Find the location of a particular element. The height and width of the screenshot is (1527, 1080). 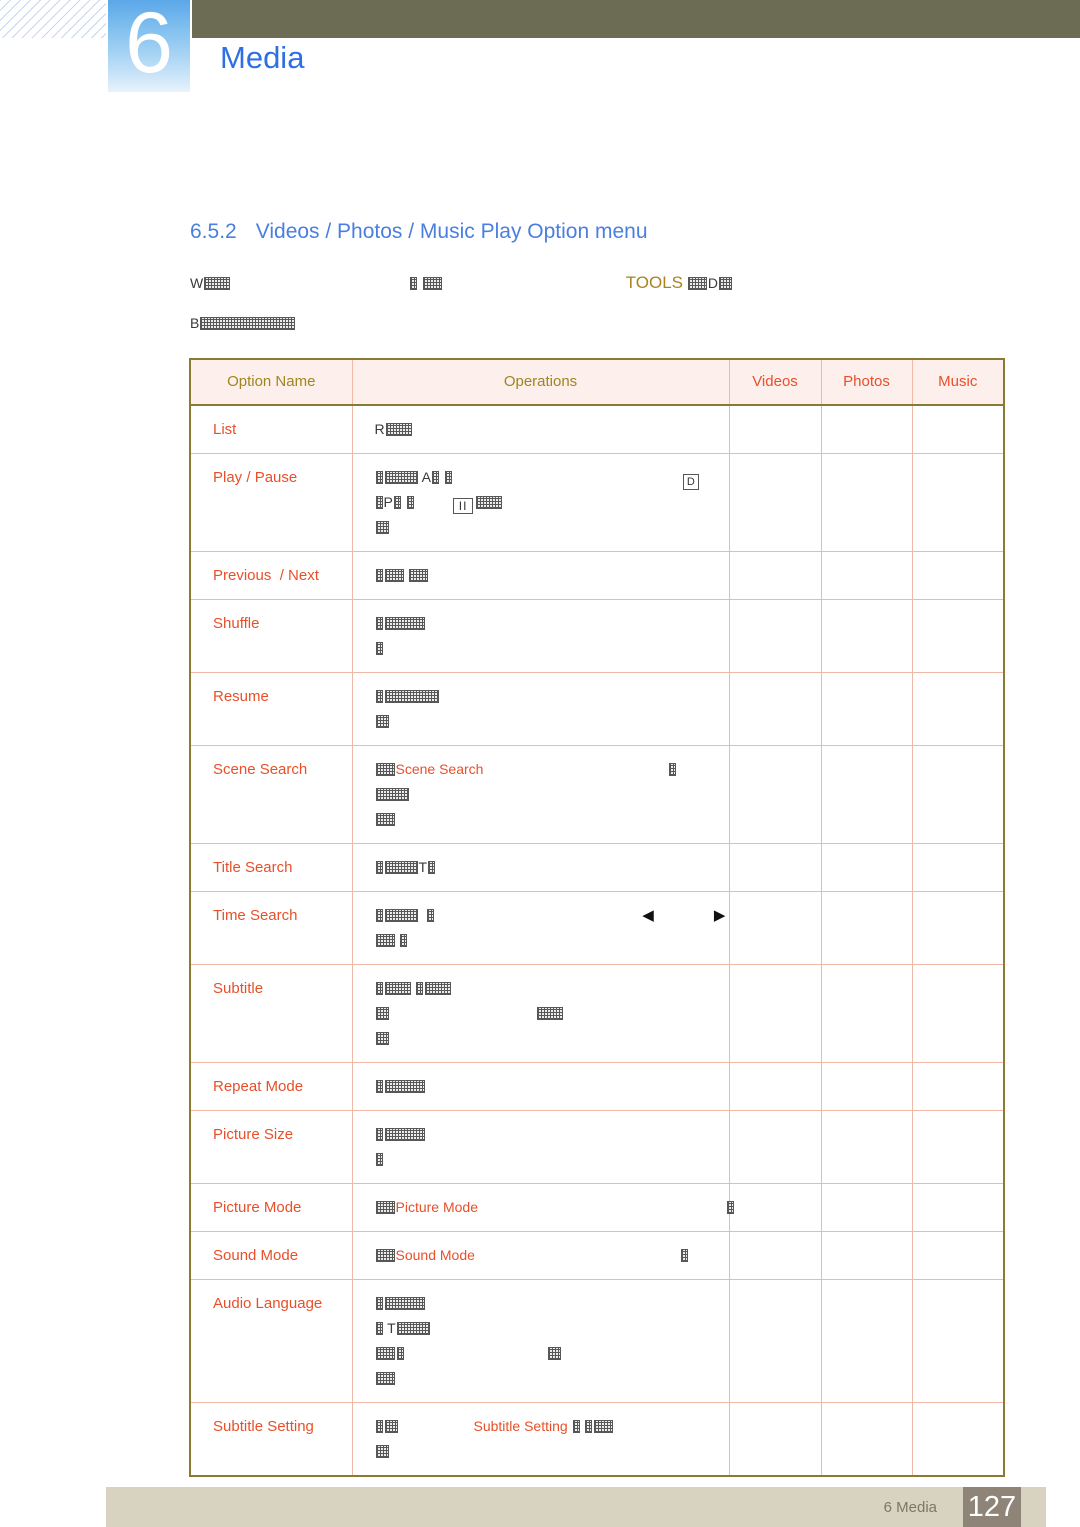

pause-key-icon: II is located at coordinates (463, 506).